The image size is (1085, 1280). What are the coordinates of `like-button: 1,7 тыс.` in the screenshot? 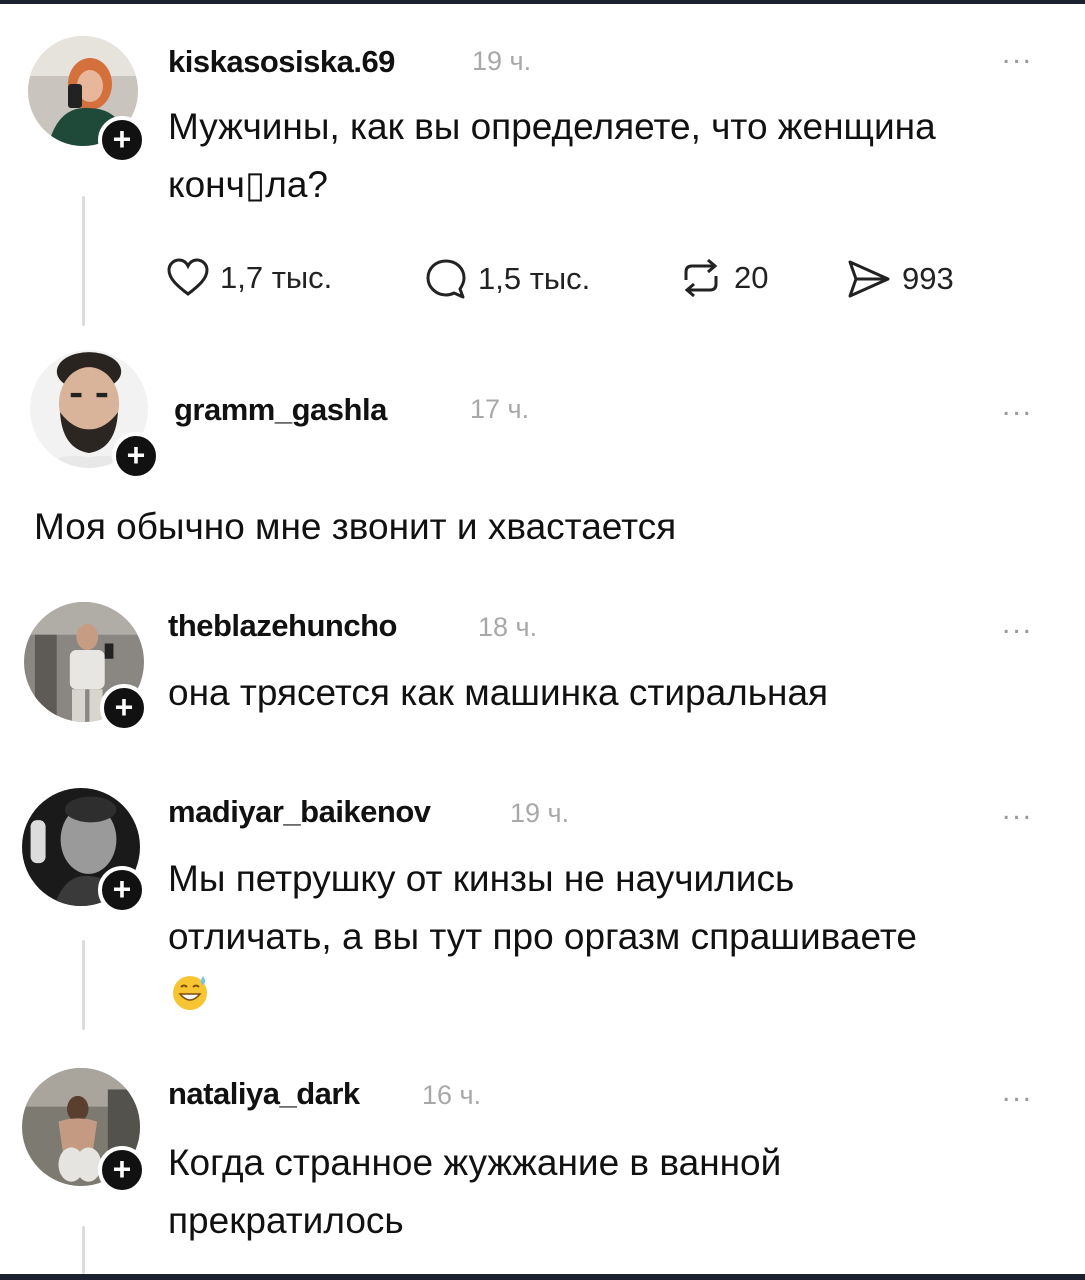 It's located at (249, 278).